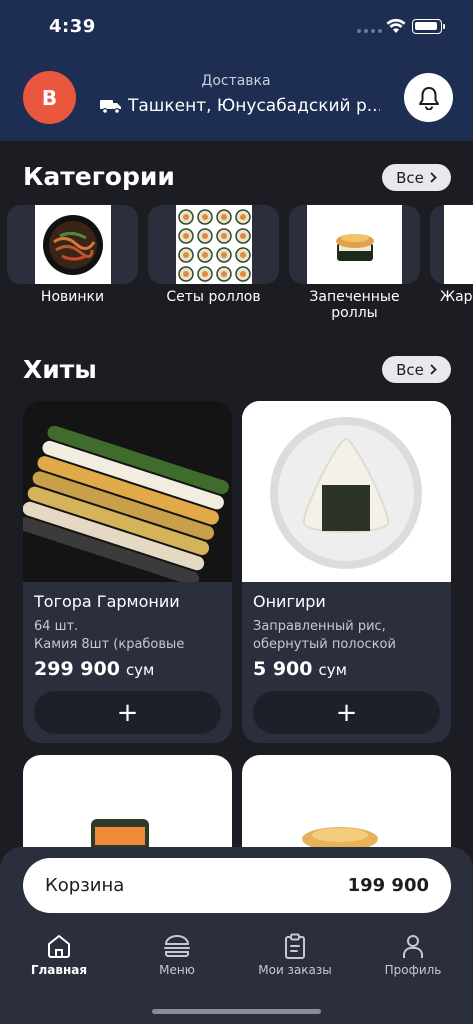  I want to click on battery-icon, so click(428, 26).